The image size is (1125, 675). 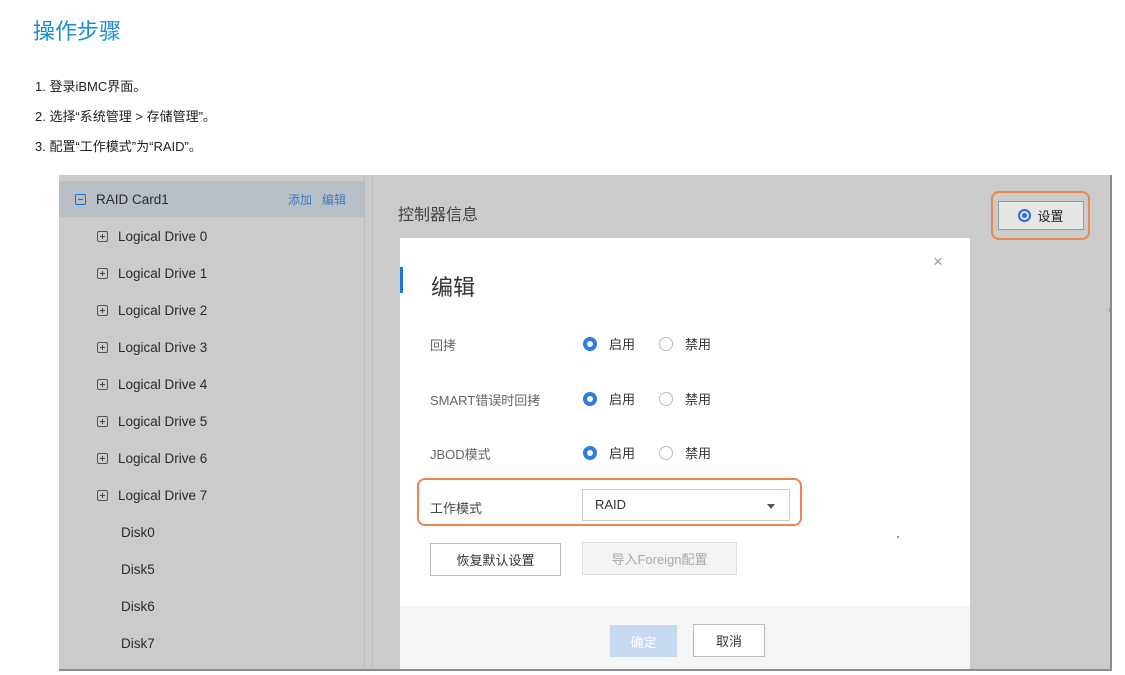 I want to click on tree-item-label: Disk5, so click(x=138, y=569).